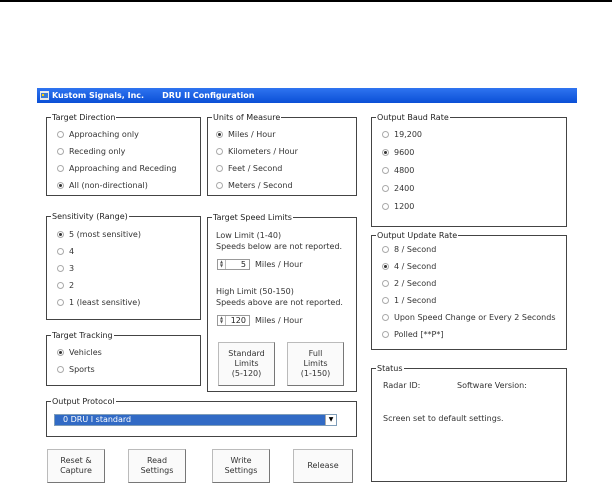  Describe the element at coordinates (306, 1) in the screenshot. I see `top-rule` at that location.